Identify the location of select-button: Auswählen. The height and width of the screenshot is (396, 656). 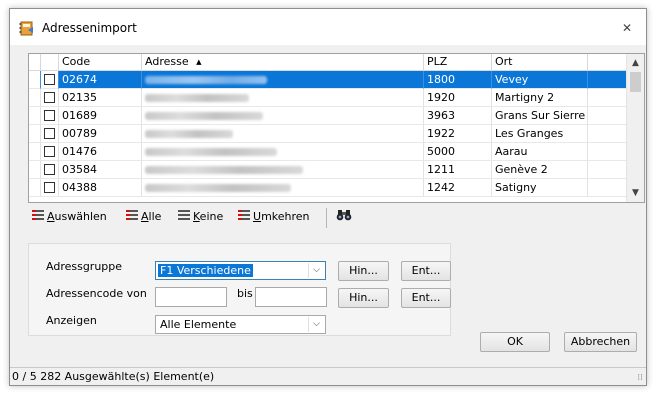
(69, 217).